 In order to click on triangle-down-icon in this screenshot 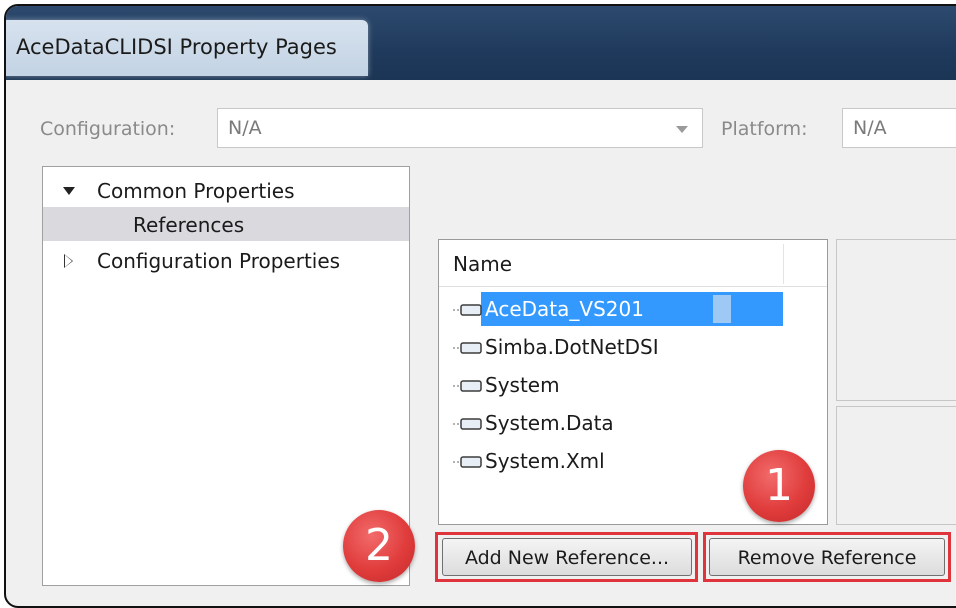, I will do `click(69, 191)`.